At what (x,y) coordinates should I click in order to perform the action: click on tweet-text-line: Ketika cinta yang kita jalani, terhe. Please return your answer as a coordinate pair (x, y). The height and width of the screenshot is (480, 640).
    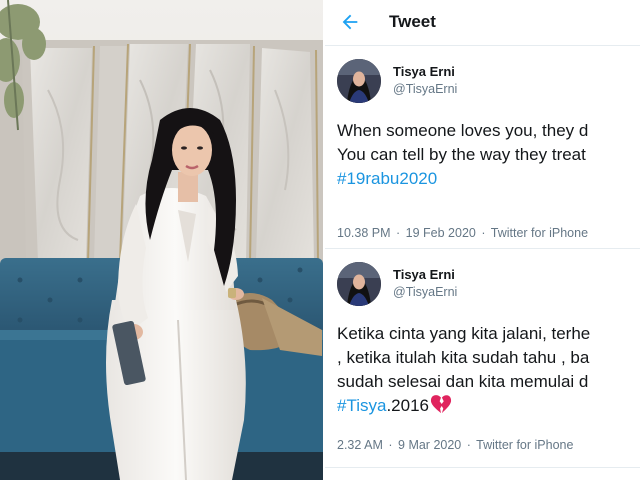
    Looking at the image, I should click on (464, 333).